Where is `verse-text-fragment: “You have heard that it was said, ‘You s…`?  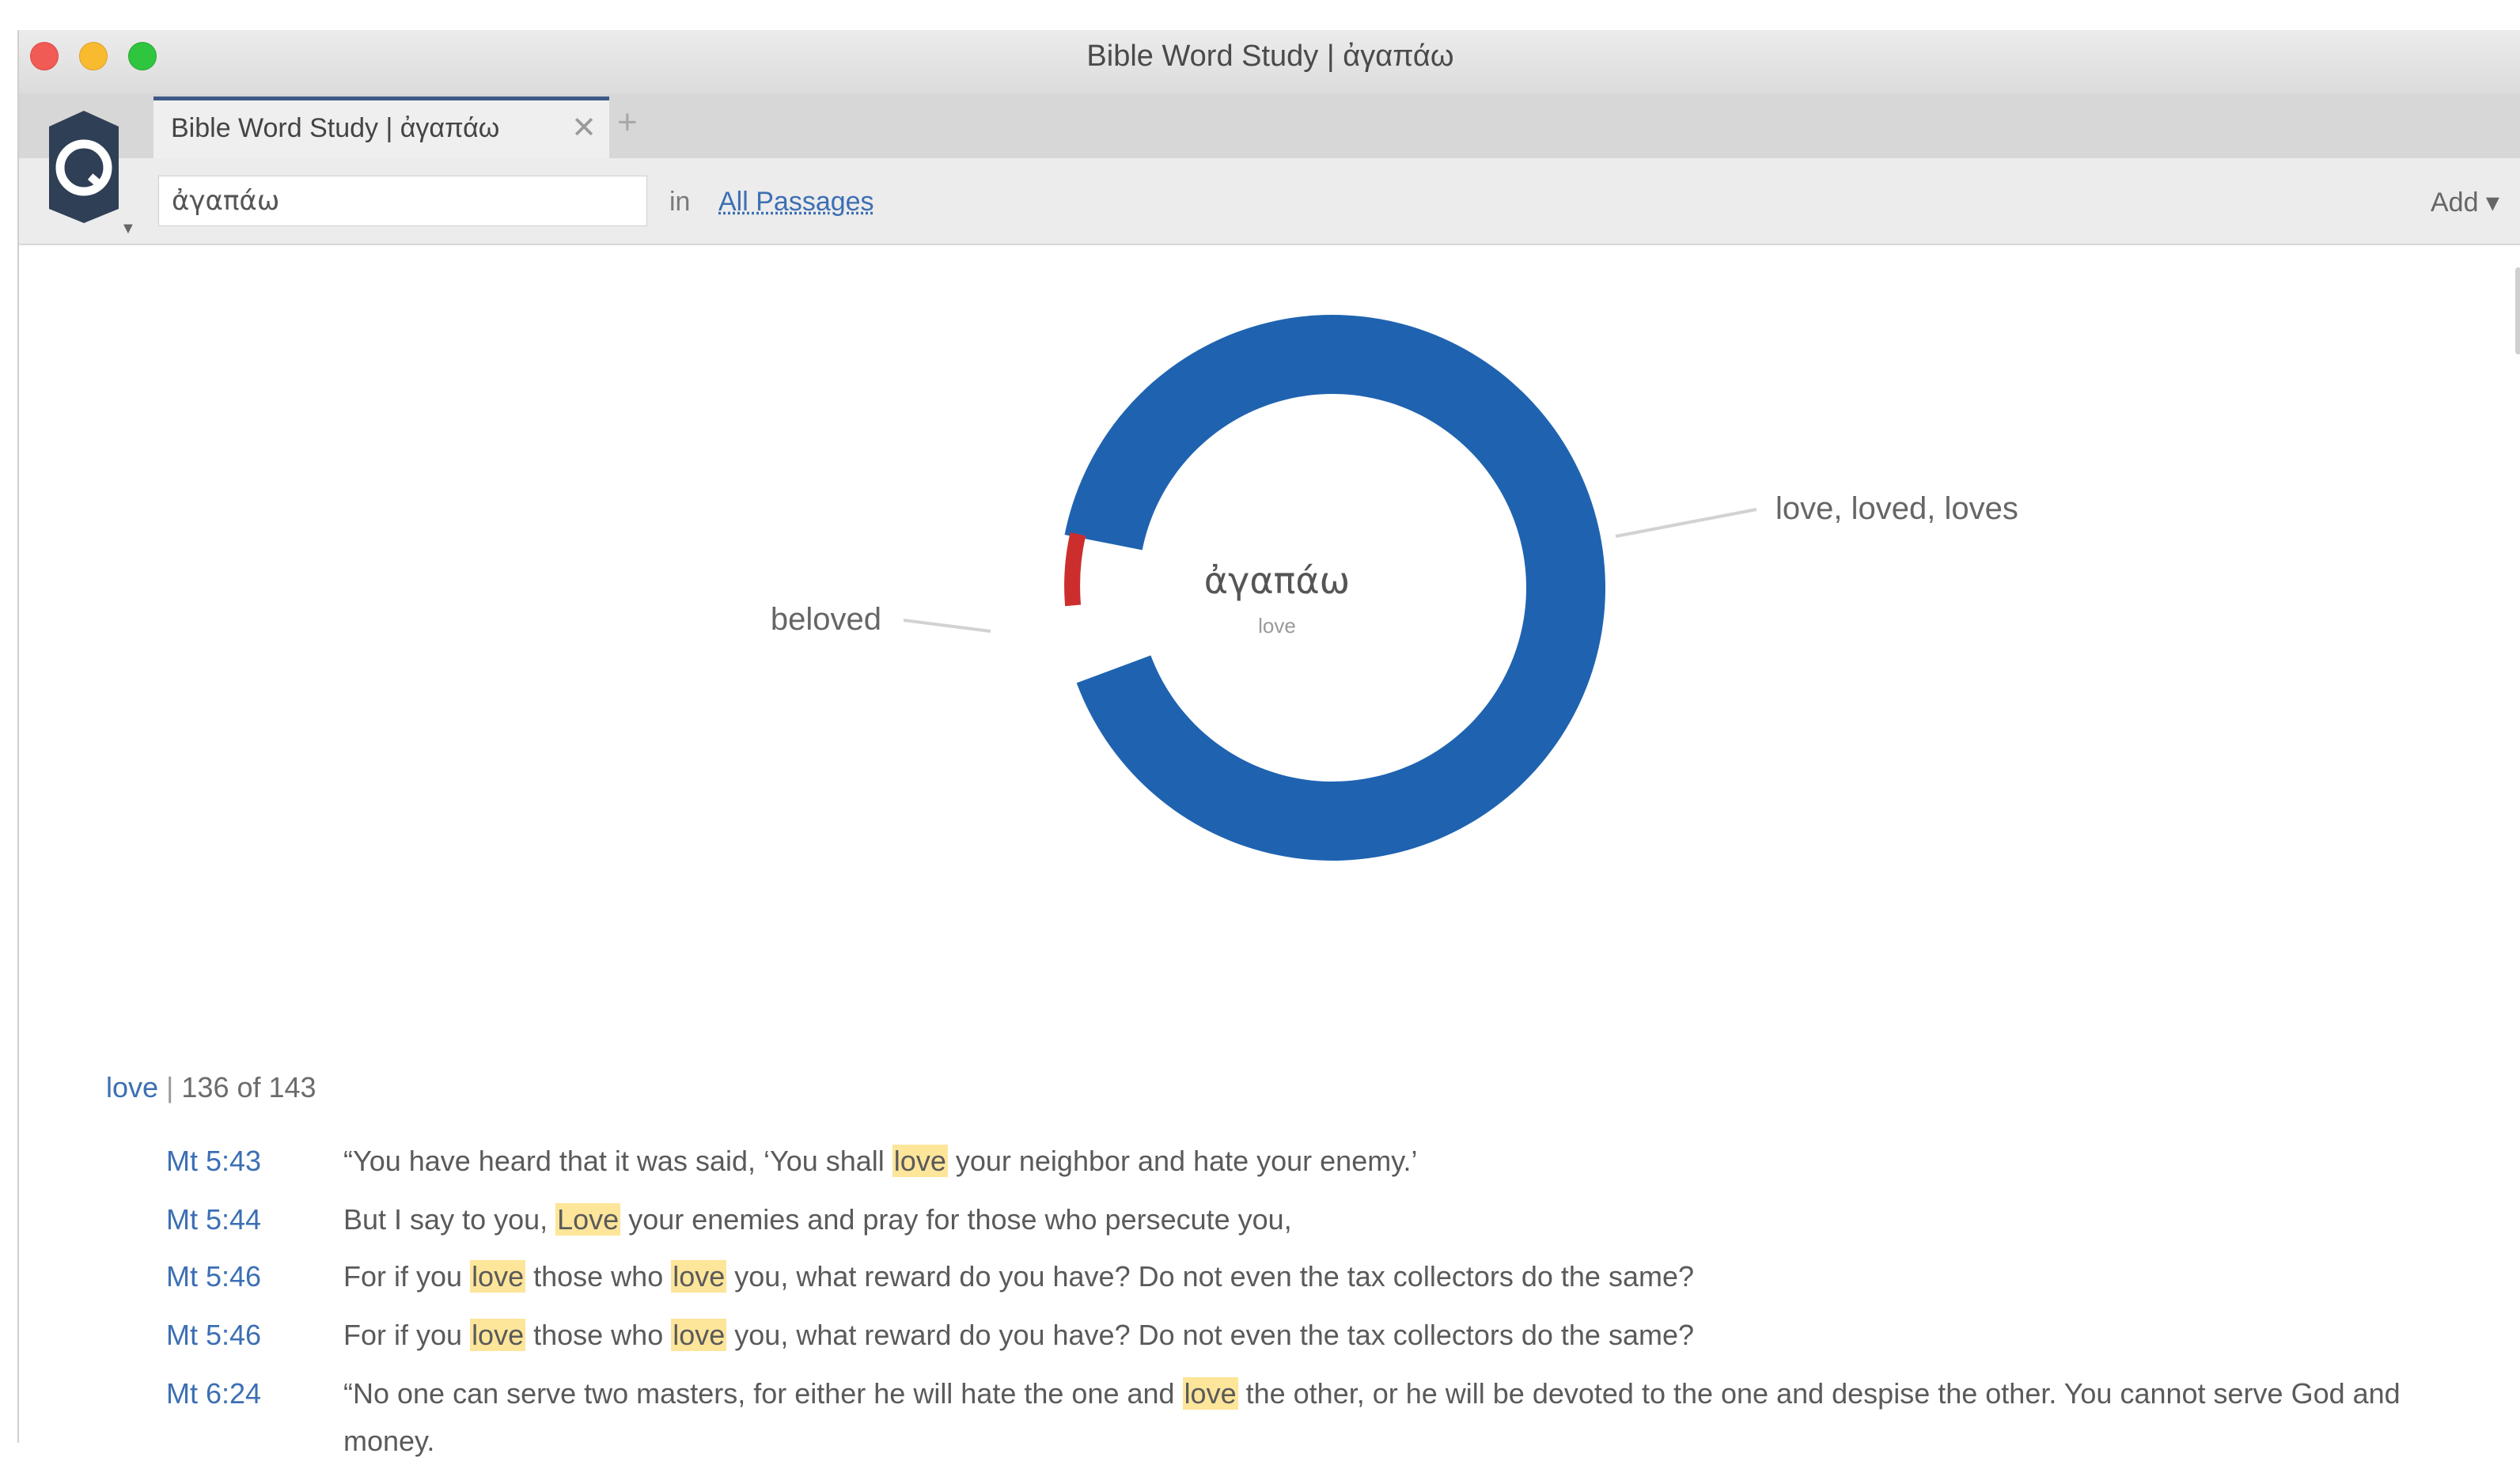
verse-text-fragment: “You have heard that it was said, ‘You s… is located at coordinates (617, 1161).